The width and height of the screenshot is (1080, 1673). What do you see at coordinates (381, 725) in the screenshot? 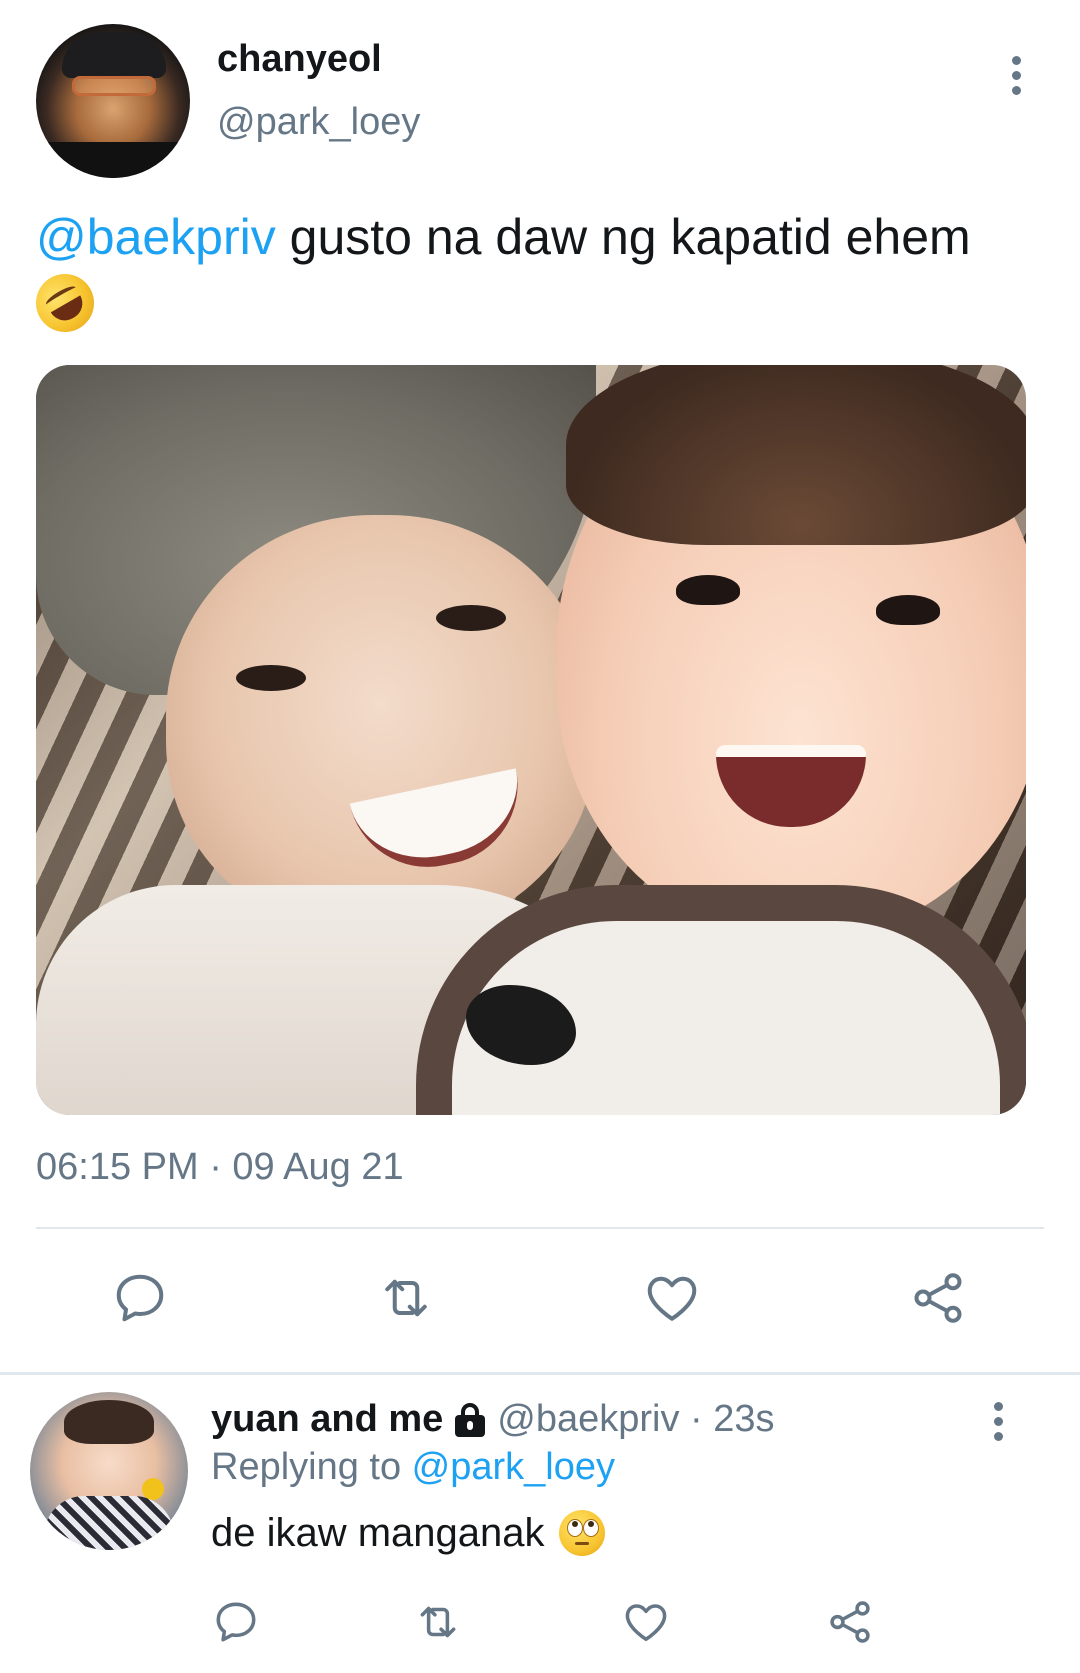
I see `photo-adult-face` at bounding box center [381, 725].